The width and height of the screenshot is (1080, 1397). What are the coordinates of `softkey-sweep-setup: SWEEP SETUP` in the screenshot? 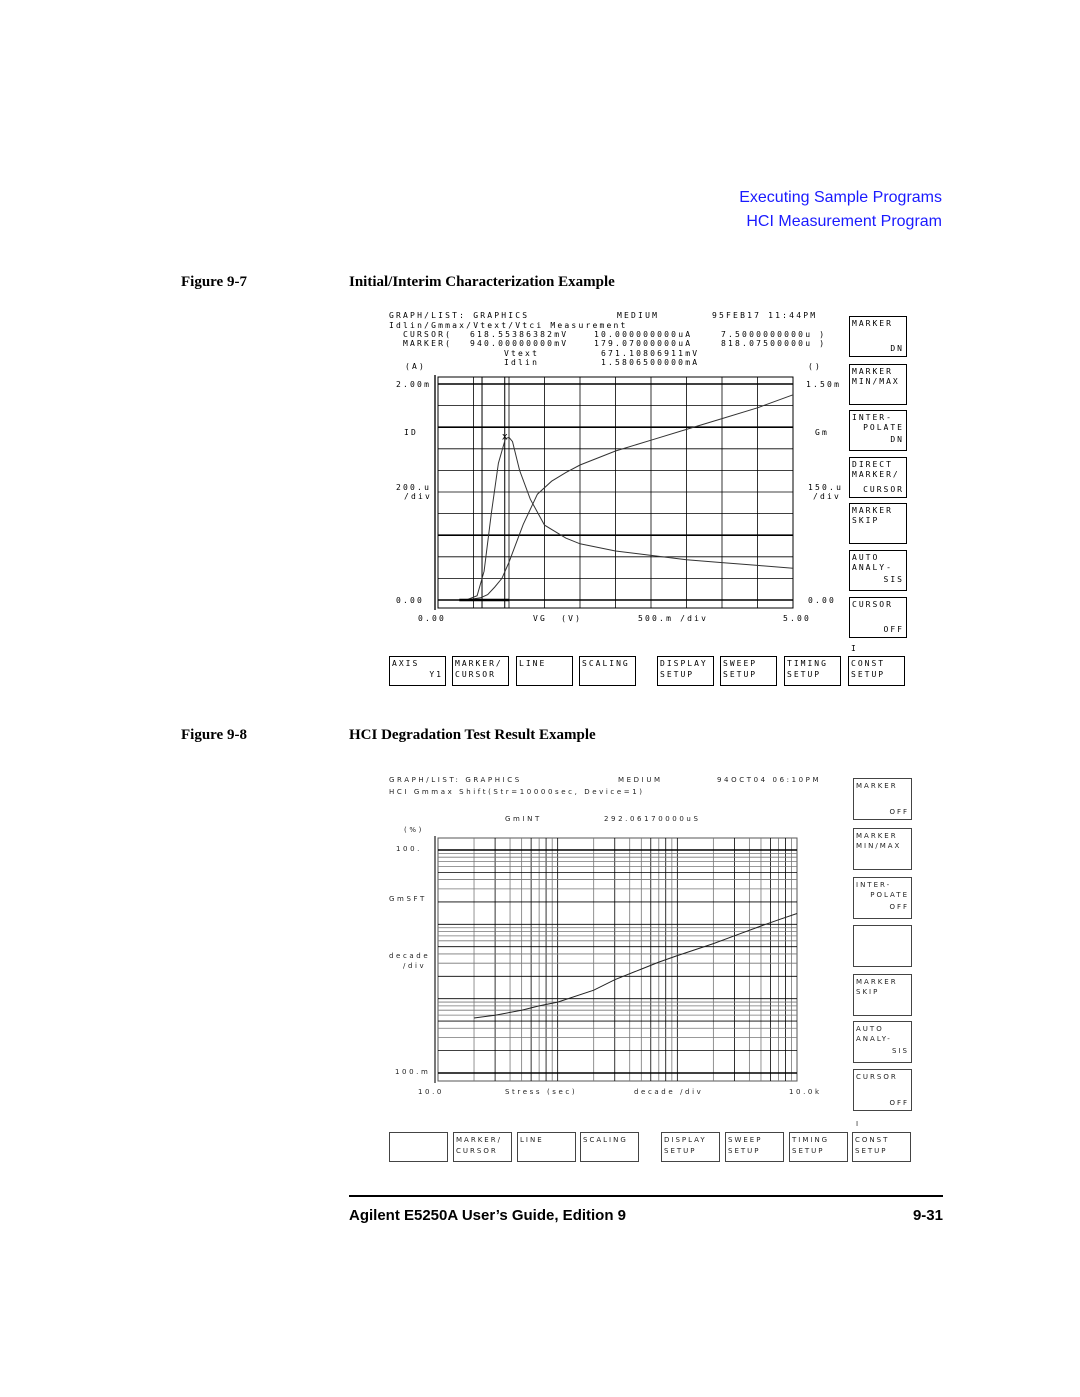 It's located at (754, 1147).